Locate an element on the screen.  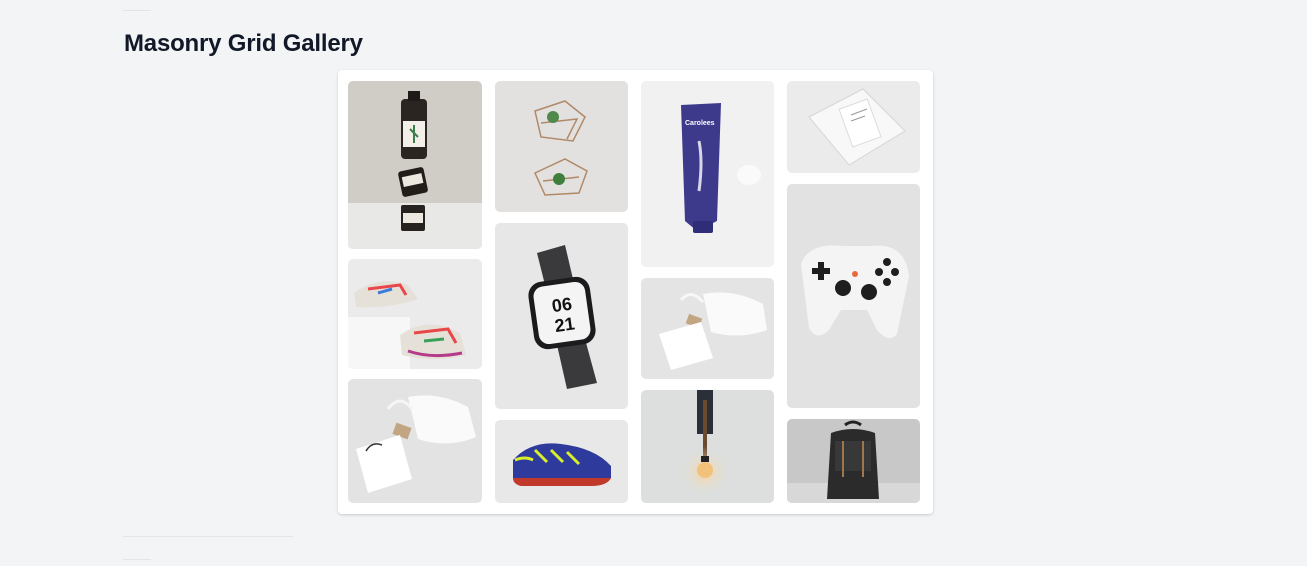
gallery-item-tote-pouch is located at coordinates (415, 441).